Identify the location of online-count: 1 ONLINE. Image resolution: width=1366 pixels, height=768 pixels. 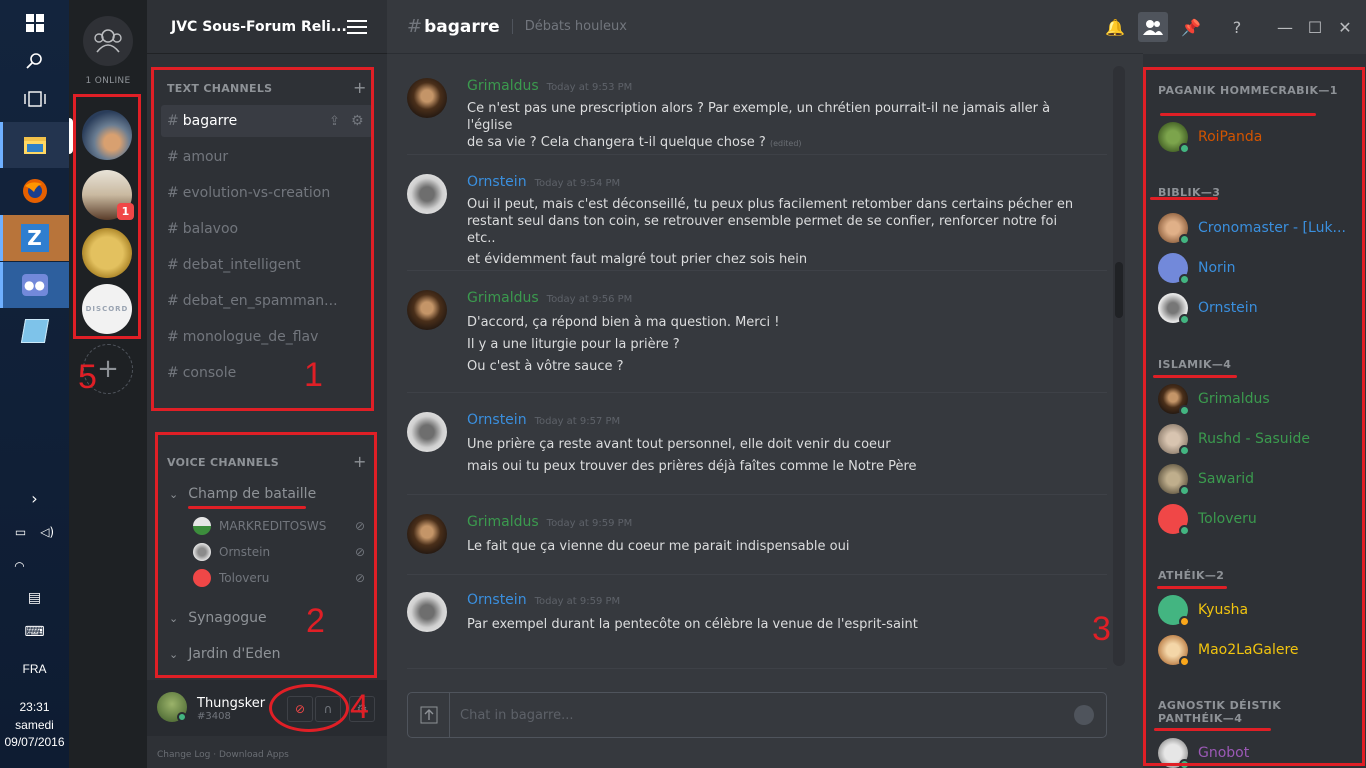
(108, 81).